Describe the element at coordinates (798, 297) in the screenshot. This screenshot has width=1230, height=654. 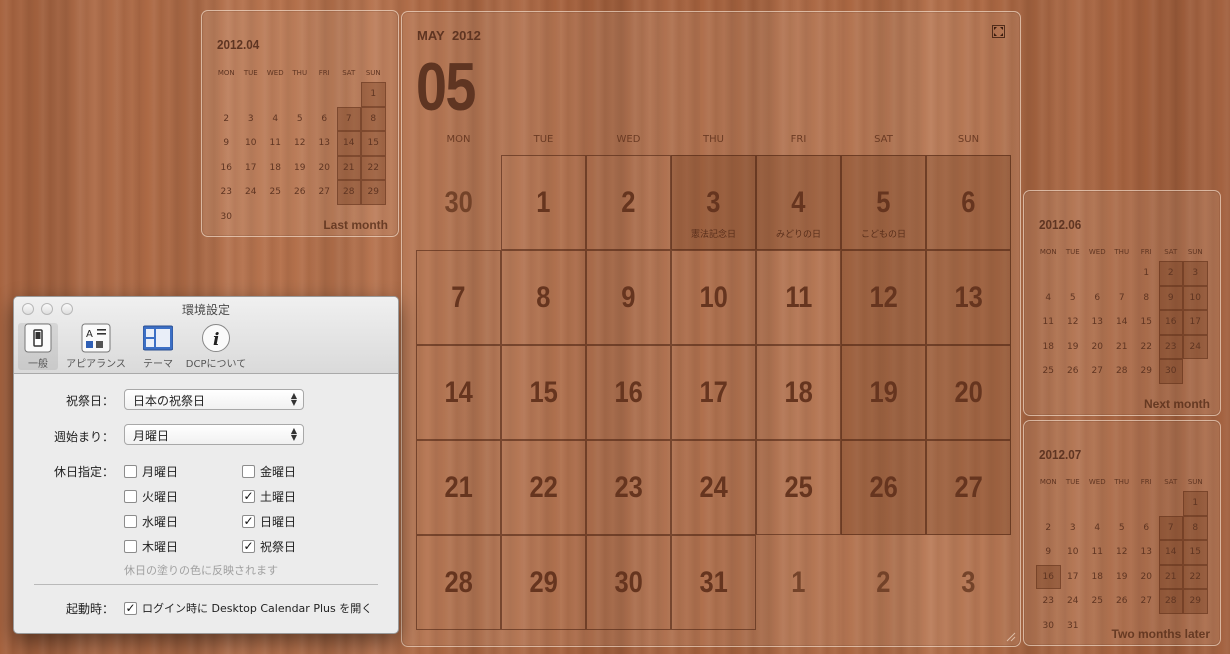
I see `day-cell: 11` at that location.